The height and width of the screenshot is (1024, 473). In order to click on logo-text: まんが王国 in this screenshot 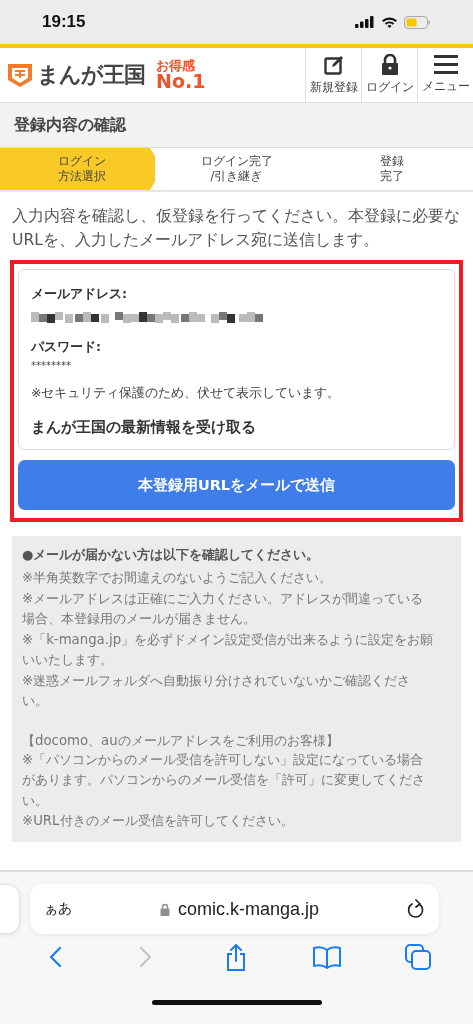, I will do `click(91, 75)`.